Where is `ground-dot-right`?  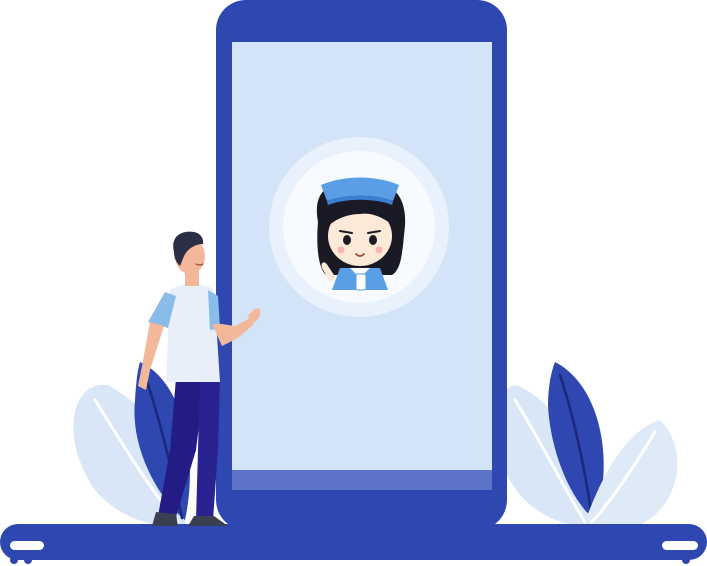 ground-dot-right is located at coordinates (686, 560).